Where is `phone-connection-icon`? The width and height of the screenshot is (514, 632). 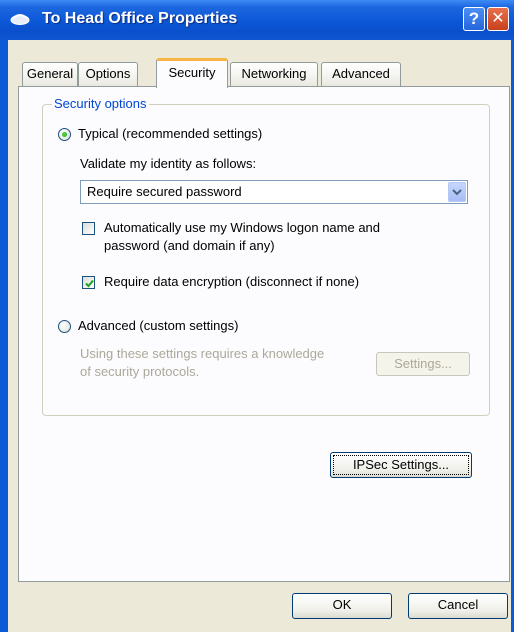
phone-connection-icon is located at coordinates (20, 19).